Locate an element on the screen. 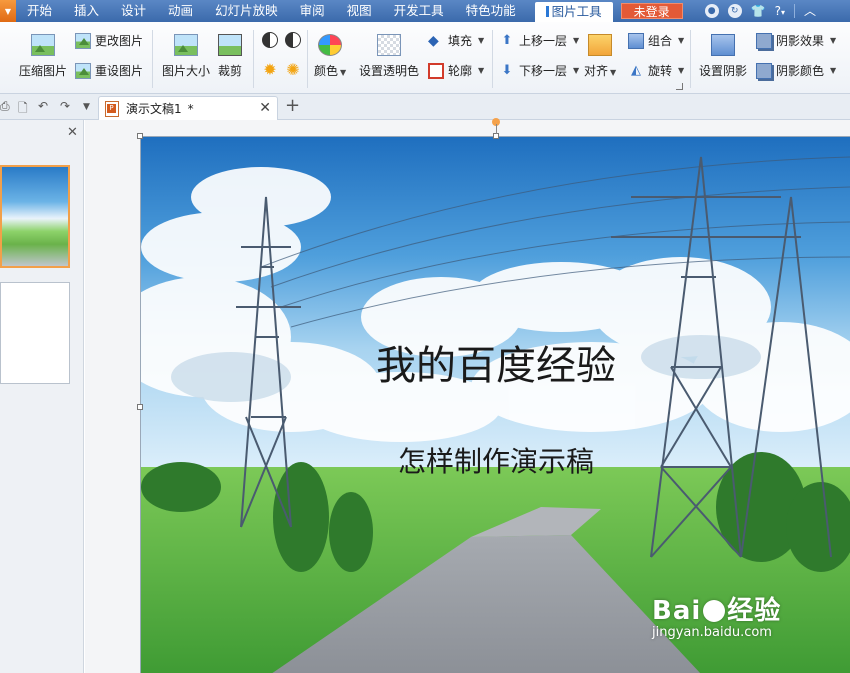 The image size is (850, 673). menu-tab-insert: 插入 is located at coordinates (86, 11).